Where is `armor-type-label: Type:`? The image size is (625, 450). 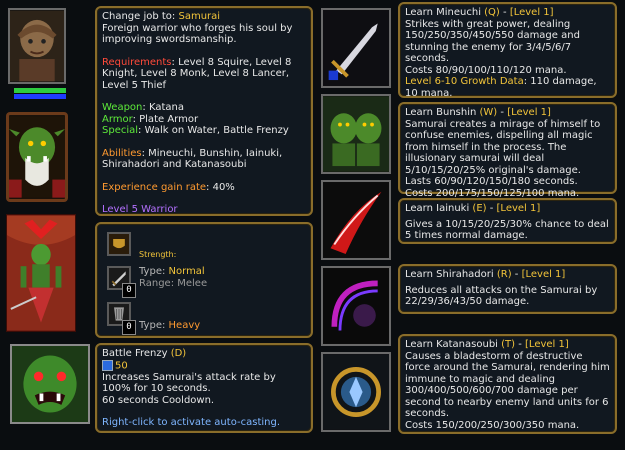 armor-type-label: Type: is located at coordinates (154, 325).